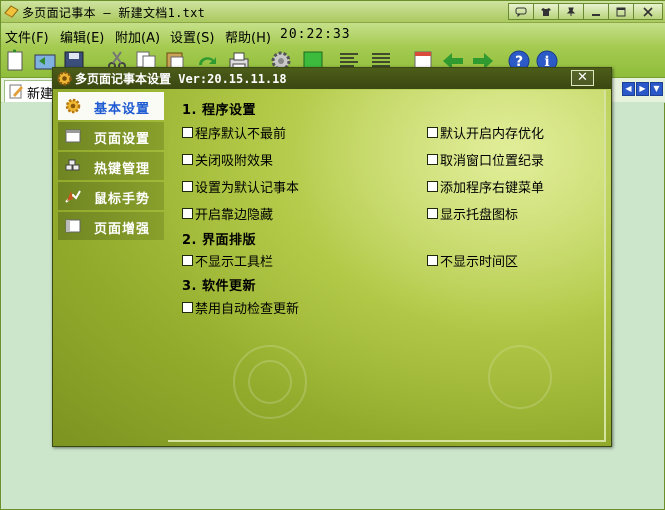 The height and width of the screenshot is (510, 665). I want to click on option-label: 程序默认不最前, so click(241, 134).